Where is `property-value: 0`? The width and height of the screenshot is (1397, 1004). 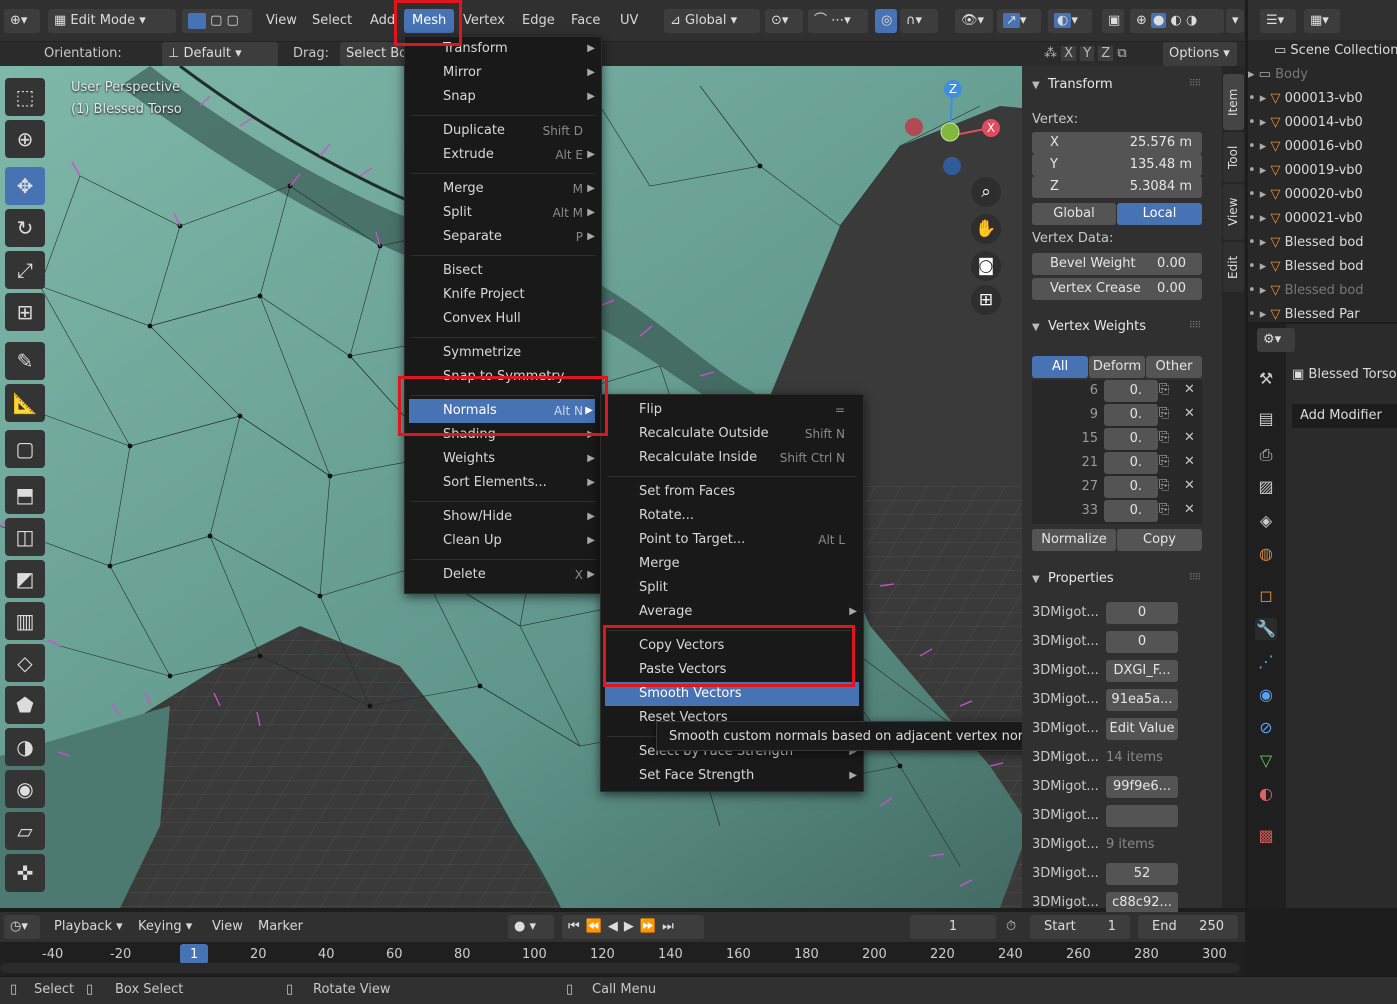 property-value: 0 is located at coordinates (1142, 613).